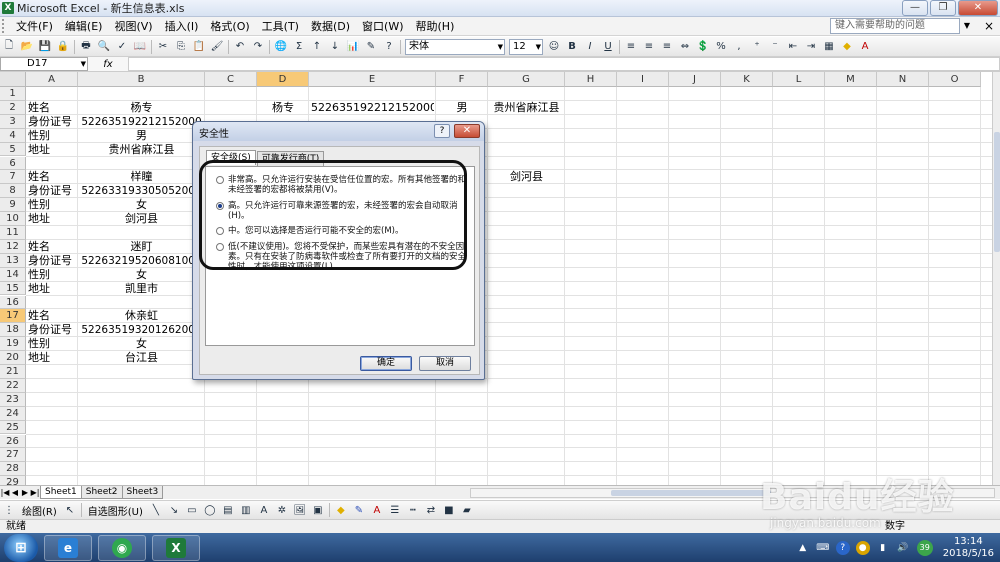 The height and width of the screenshot is (562, 1000). I want to click on 3d-icon: ▰, so click(467, 510).